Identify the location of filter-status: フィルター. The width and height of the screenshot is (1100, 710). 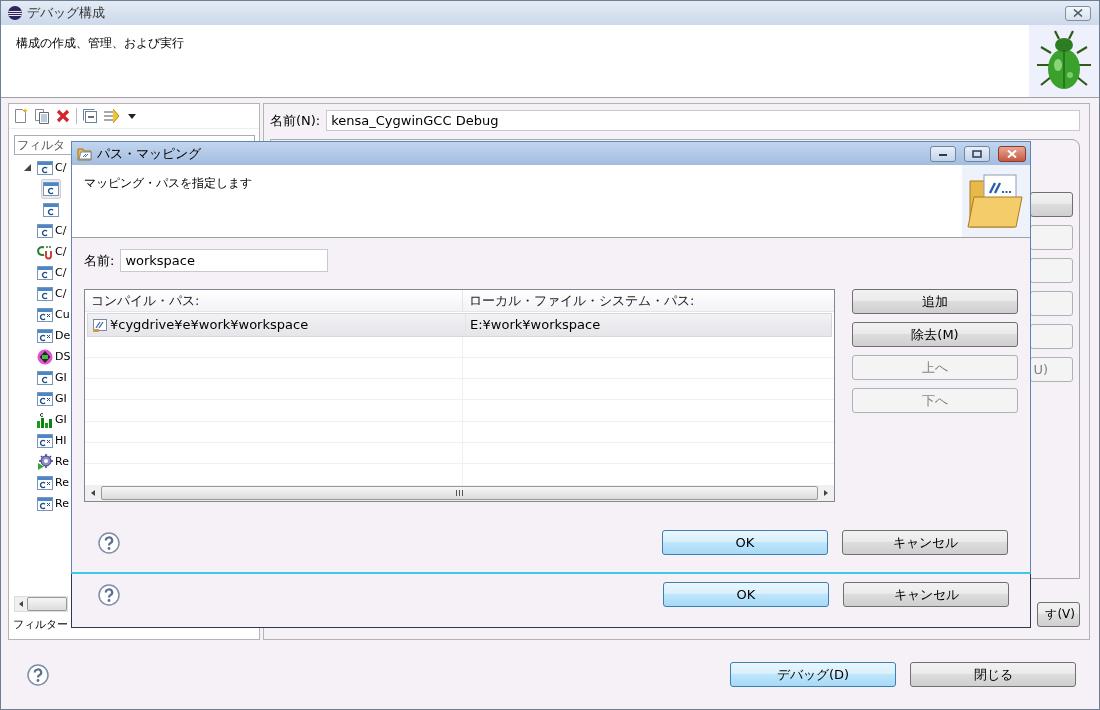
(40, 625).